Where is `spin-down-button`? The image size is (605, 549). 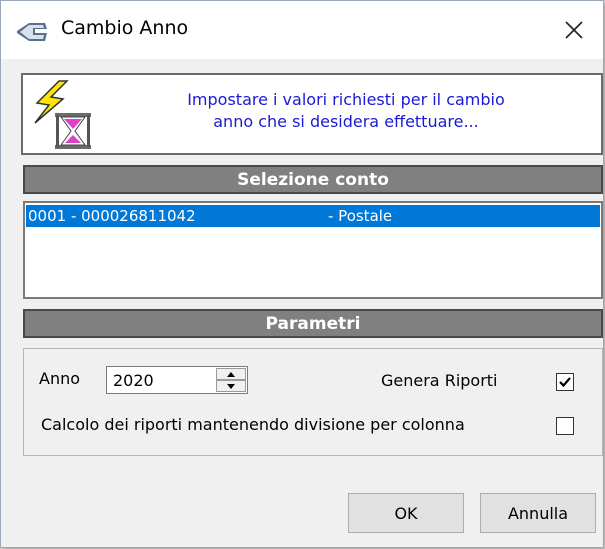
spin-down-button is located at coordinates (231, 386).